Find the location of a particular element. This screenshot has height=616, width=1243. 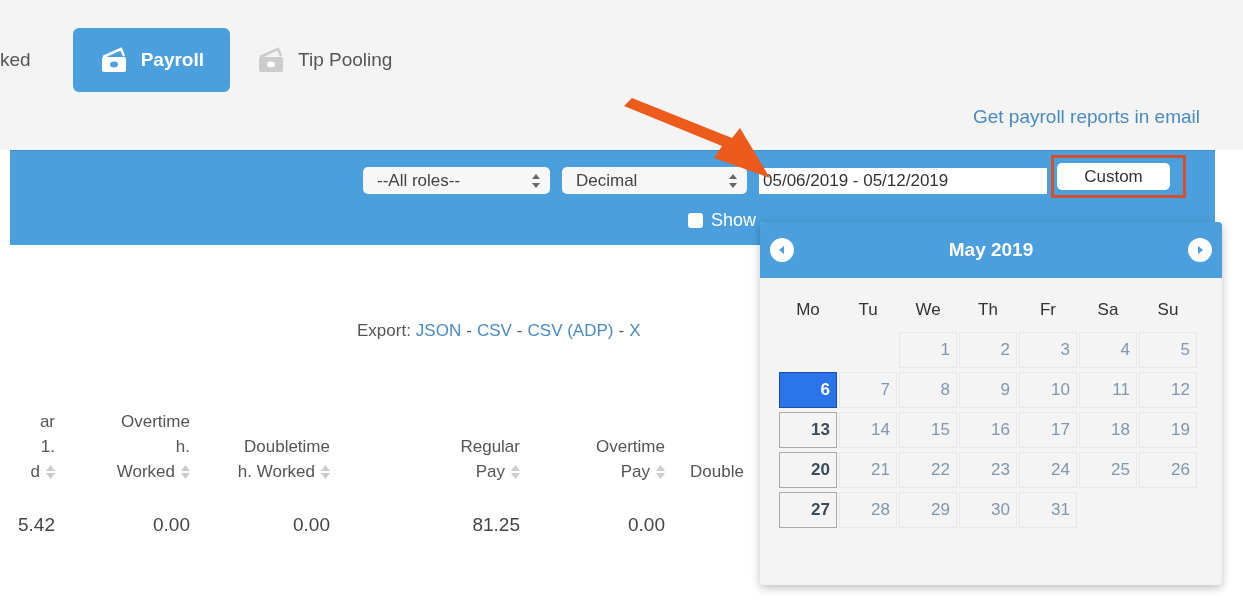

right-arrow-icon is located at coordinates (1200, 250).